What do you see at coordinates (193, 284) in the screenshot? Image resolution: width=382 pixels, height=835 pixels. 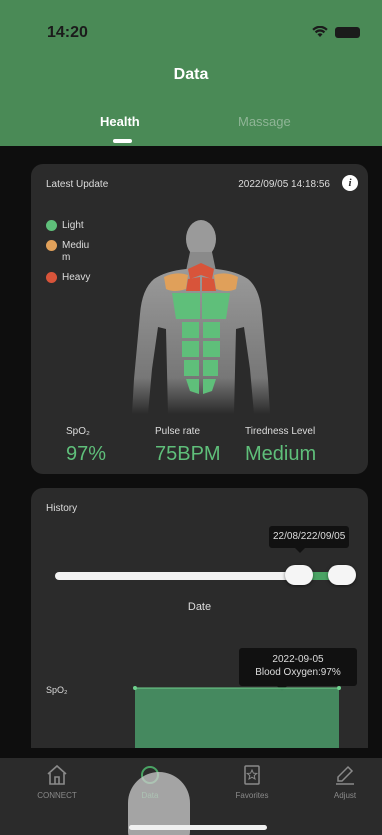 I see `left-chest-heavy` at bounding box center [193, 284].